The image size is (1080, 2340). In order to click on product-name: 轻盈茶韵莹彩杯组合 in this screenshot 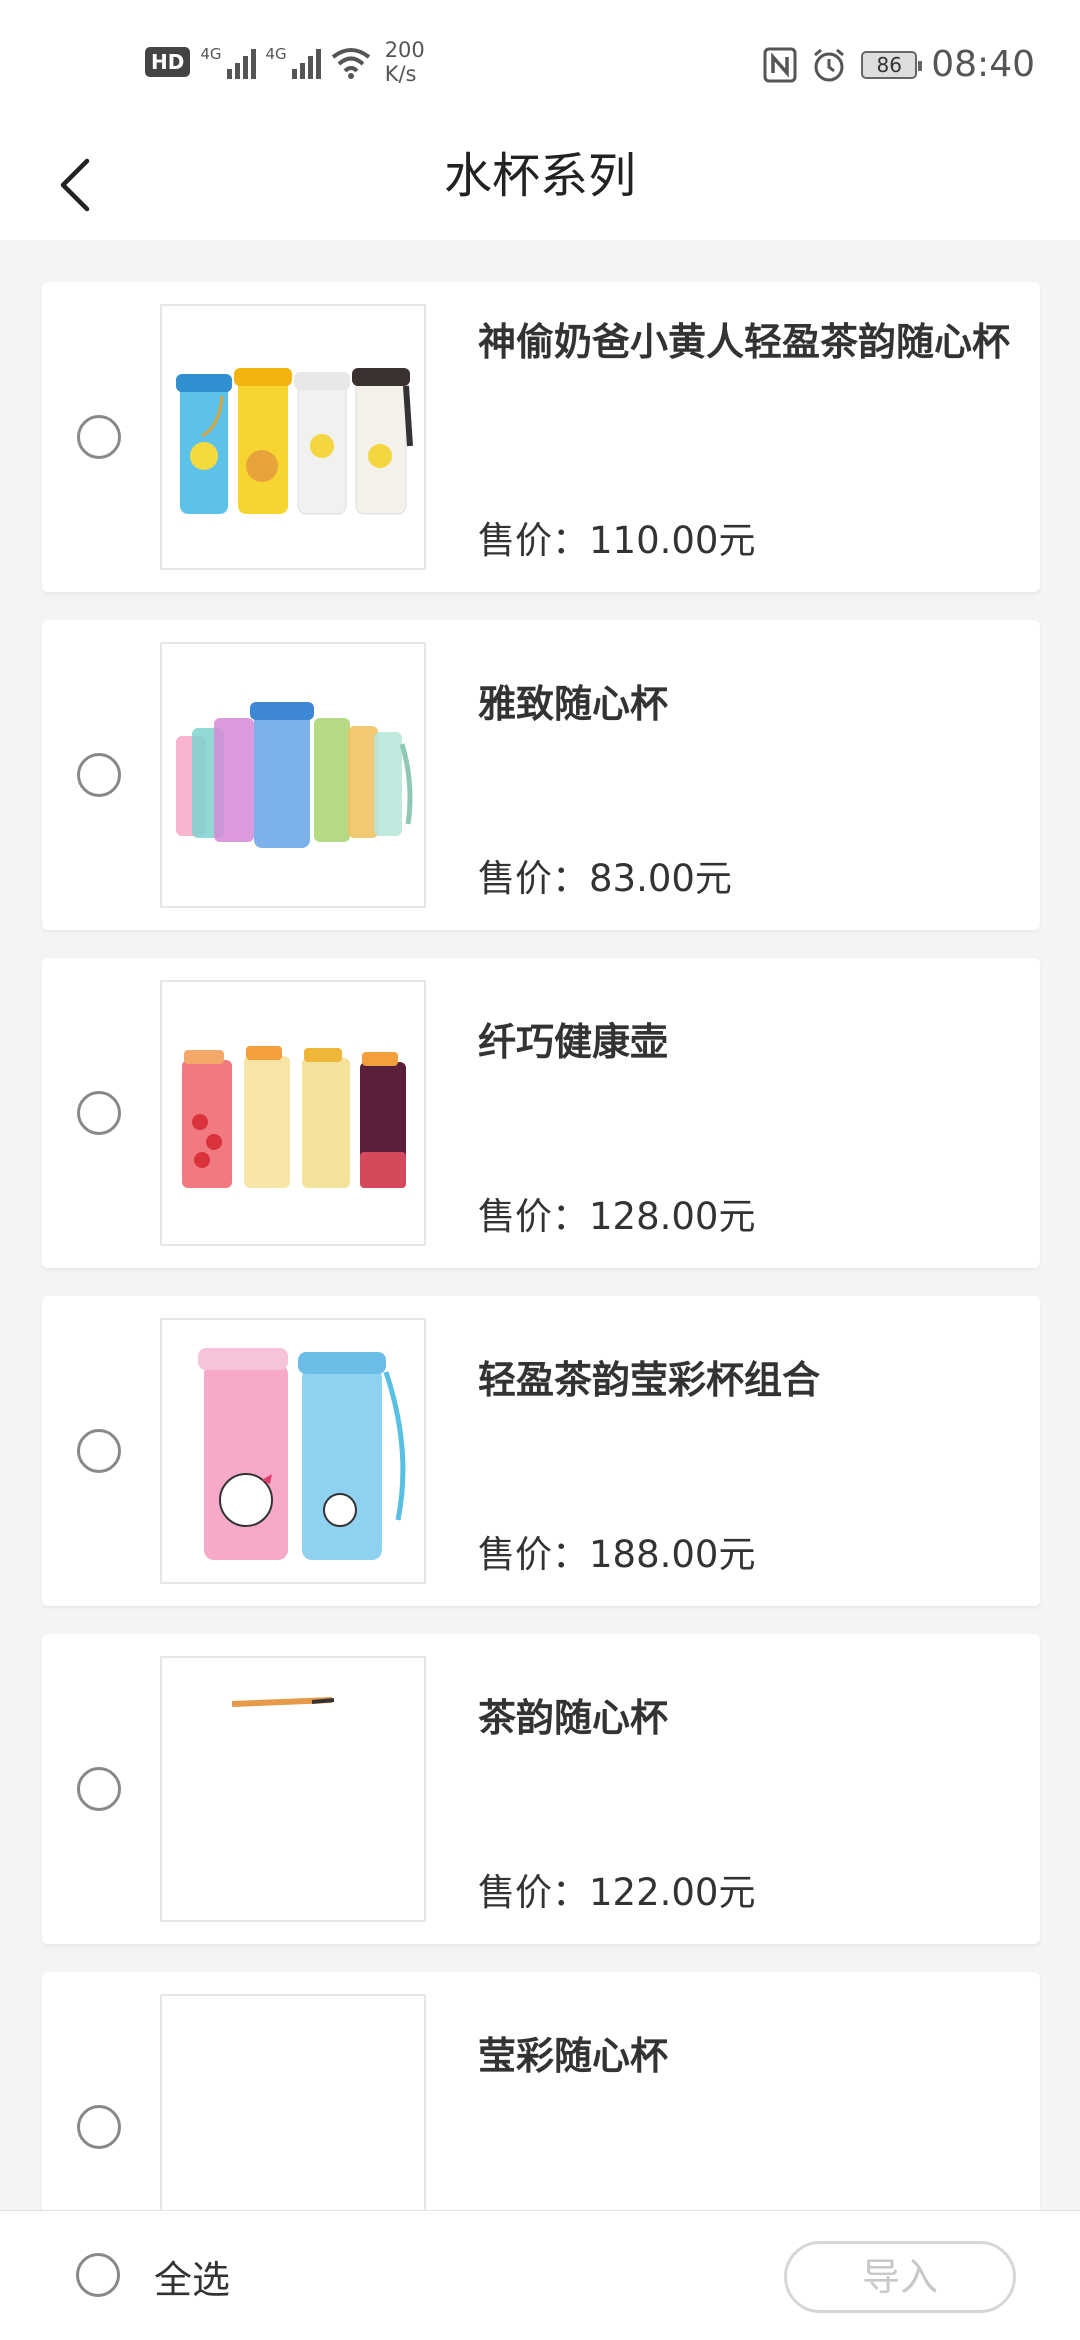, I will do `click(649, 1380)`.